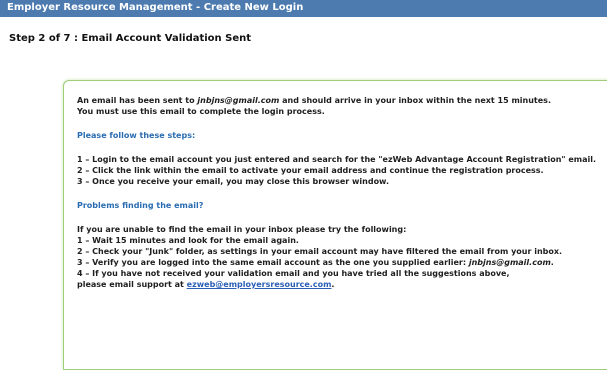  What do you see at coordinates (140, 205) in the screenshot?
I see `problems-heading: Problems finding the email?` at bounding box center [140, 205].